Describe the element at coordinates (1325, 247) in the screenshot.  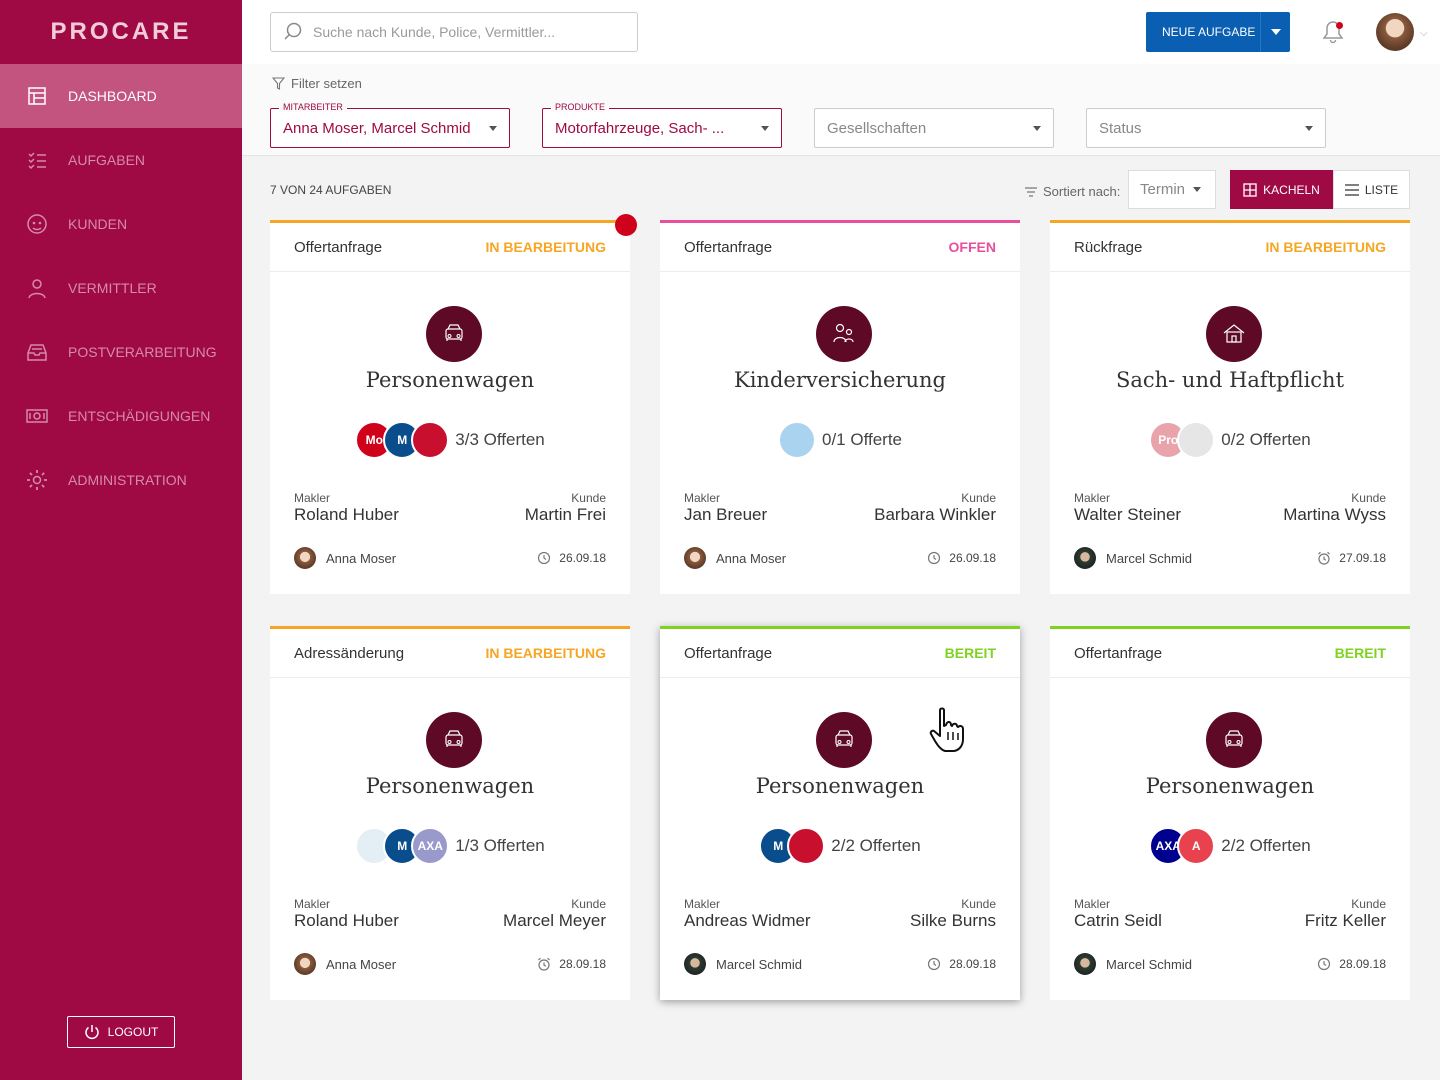
I see `status-badge: IN BEARBEITUNG` at that location.